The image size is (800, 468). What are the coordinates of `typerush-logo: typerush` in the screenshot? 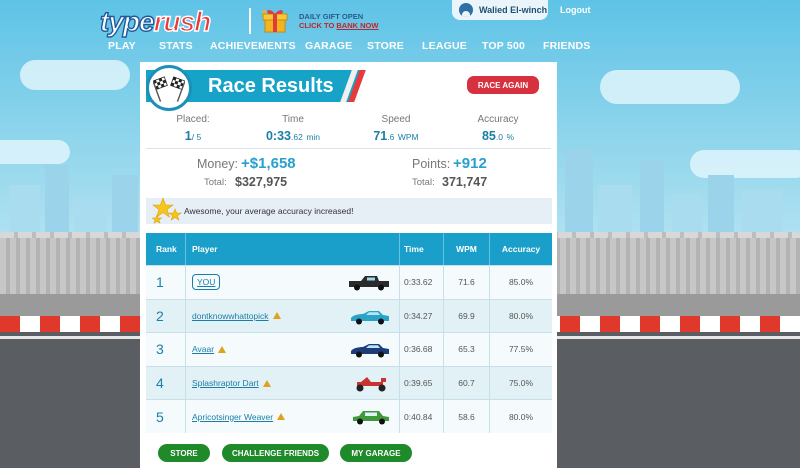 It's located at (155, 21).